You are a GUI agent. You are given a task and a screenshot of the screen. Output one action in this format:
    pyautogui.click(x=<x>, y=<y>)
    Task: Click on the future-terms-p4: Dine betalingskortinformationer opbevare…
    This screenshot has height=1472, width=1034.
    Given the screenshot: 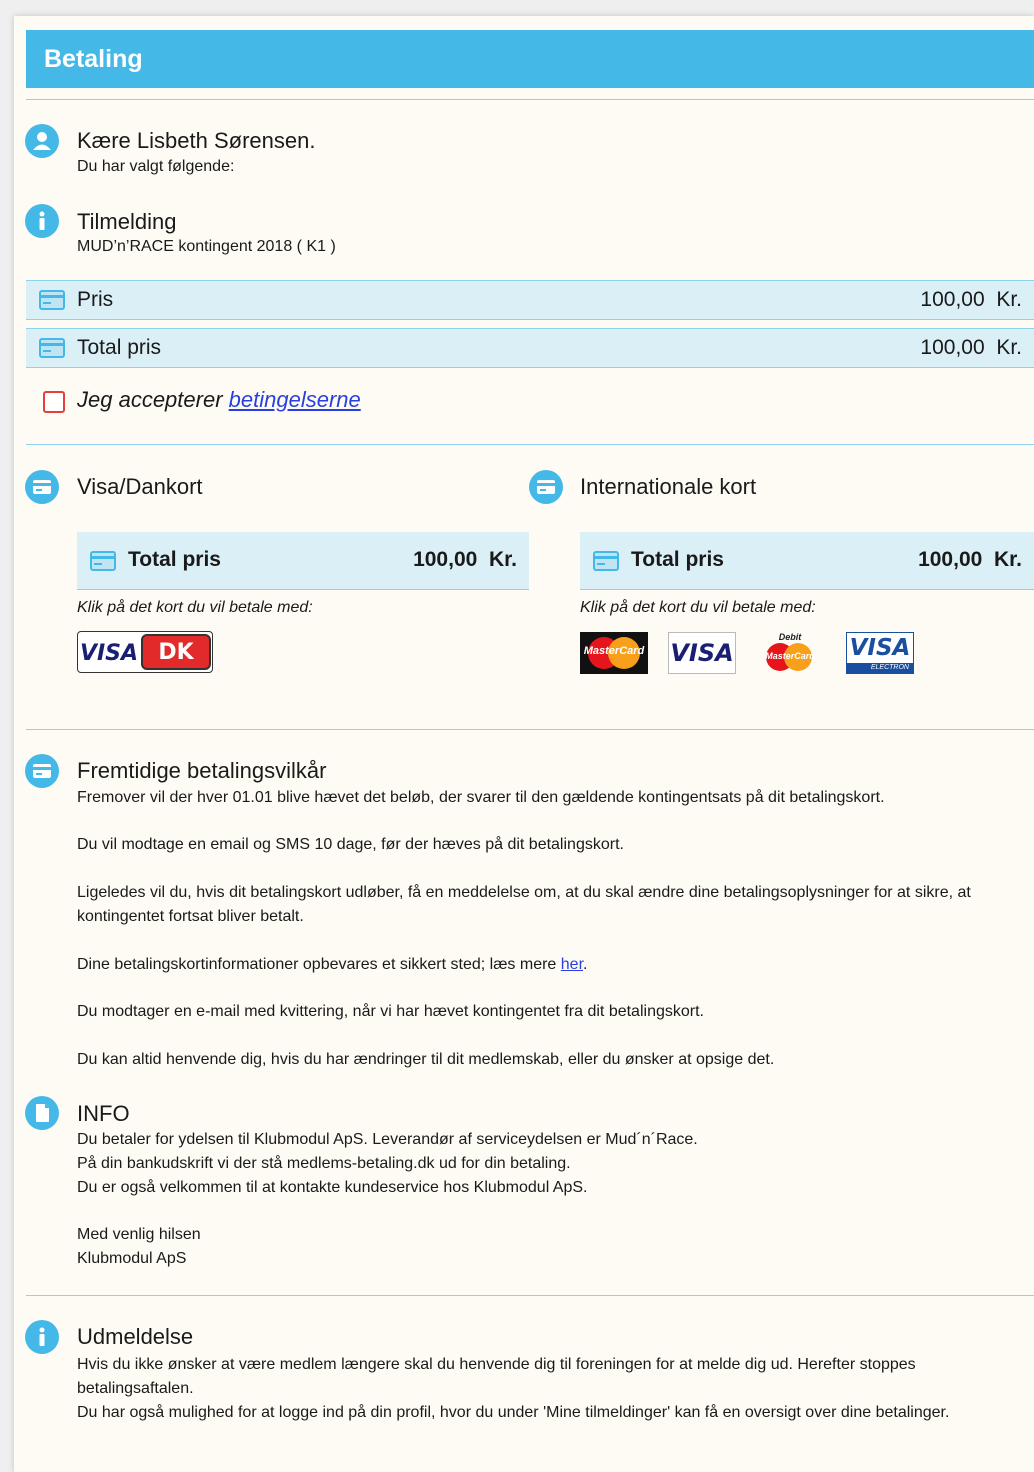 What is the action you would take?
    pyautogui.click(x=332, y=964)
    